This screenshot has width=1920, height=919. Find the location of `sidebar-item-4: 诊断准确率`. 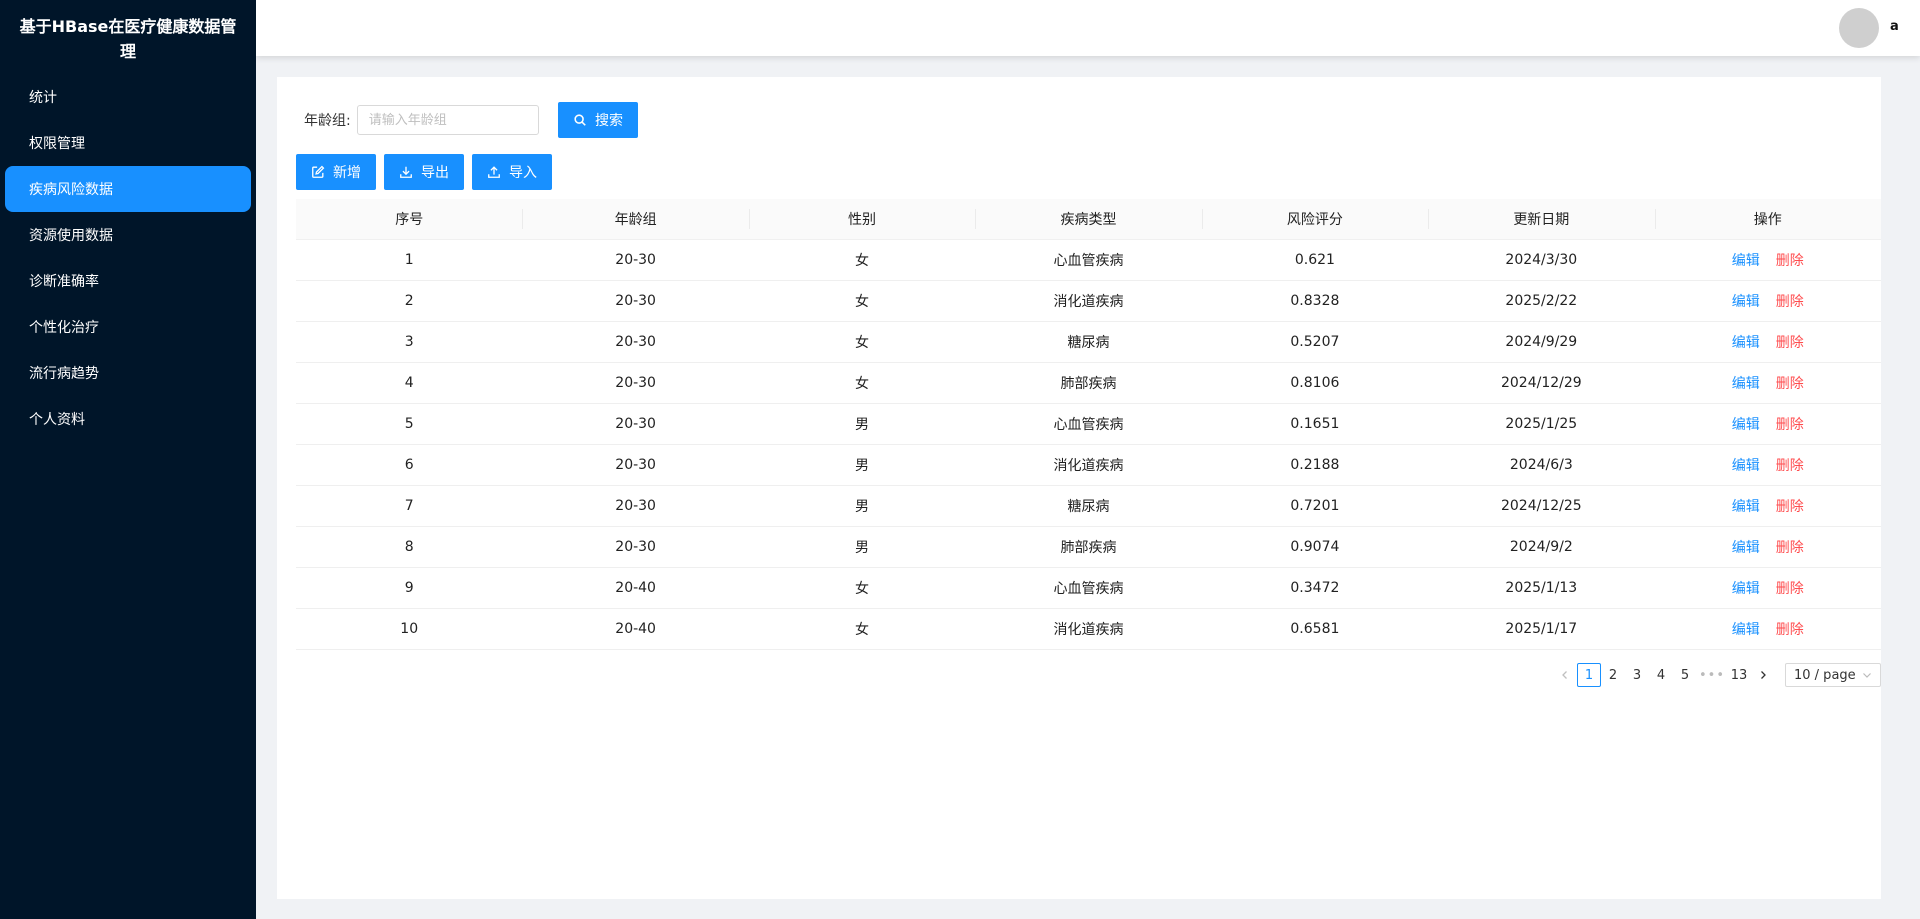

sidebar-item-4: 诊断准确率 is located at coordinates (128, 281).